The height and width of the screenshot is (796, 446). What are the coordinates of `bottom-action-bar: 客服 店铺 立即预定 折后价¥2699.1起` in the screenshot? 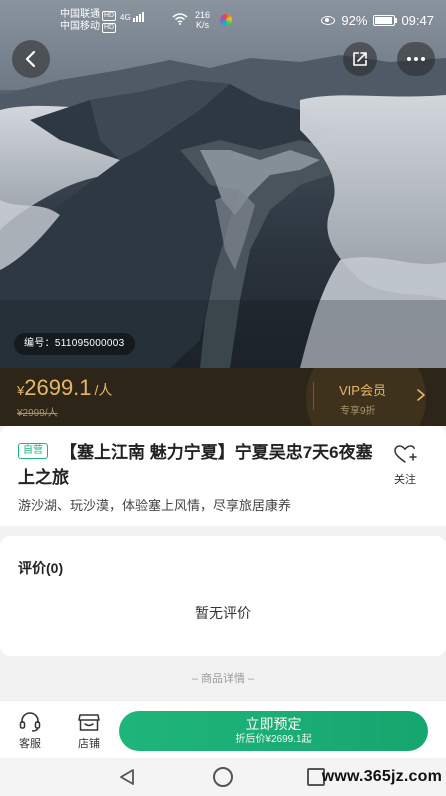 It's located at (223, 729).